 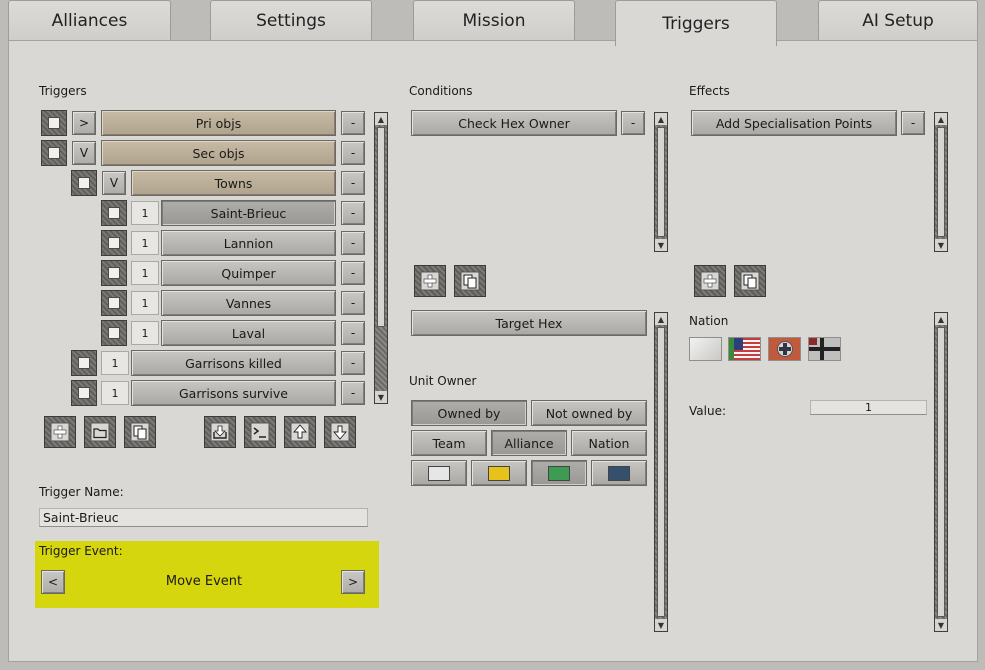 What do you see at coordinates (53, 582) in the screenshot?
I see `trigger-event-prev-button: <` at bounding box center [53, 582].